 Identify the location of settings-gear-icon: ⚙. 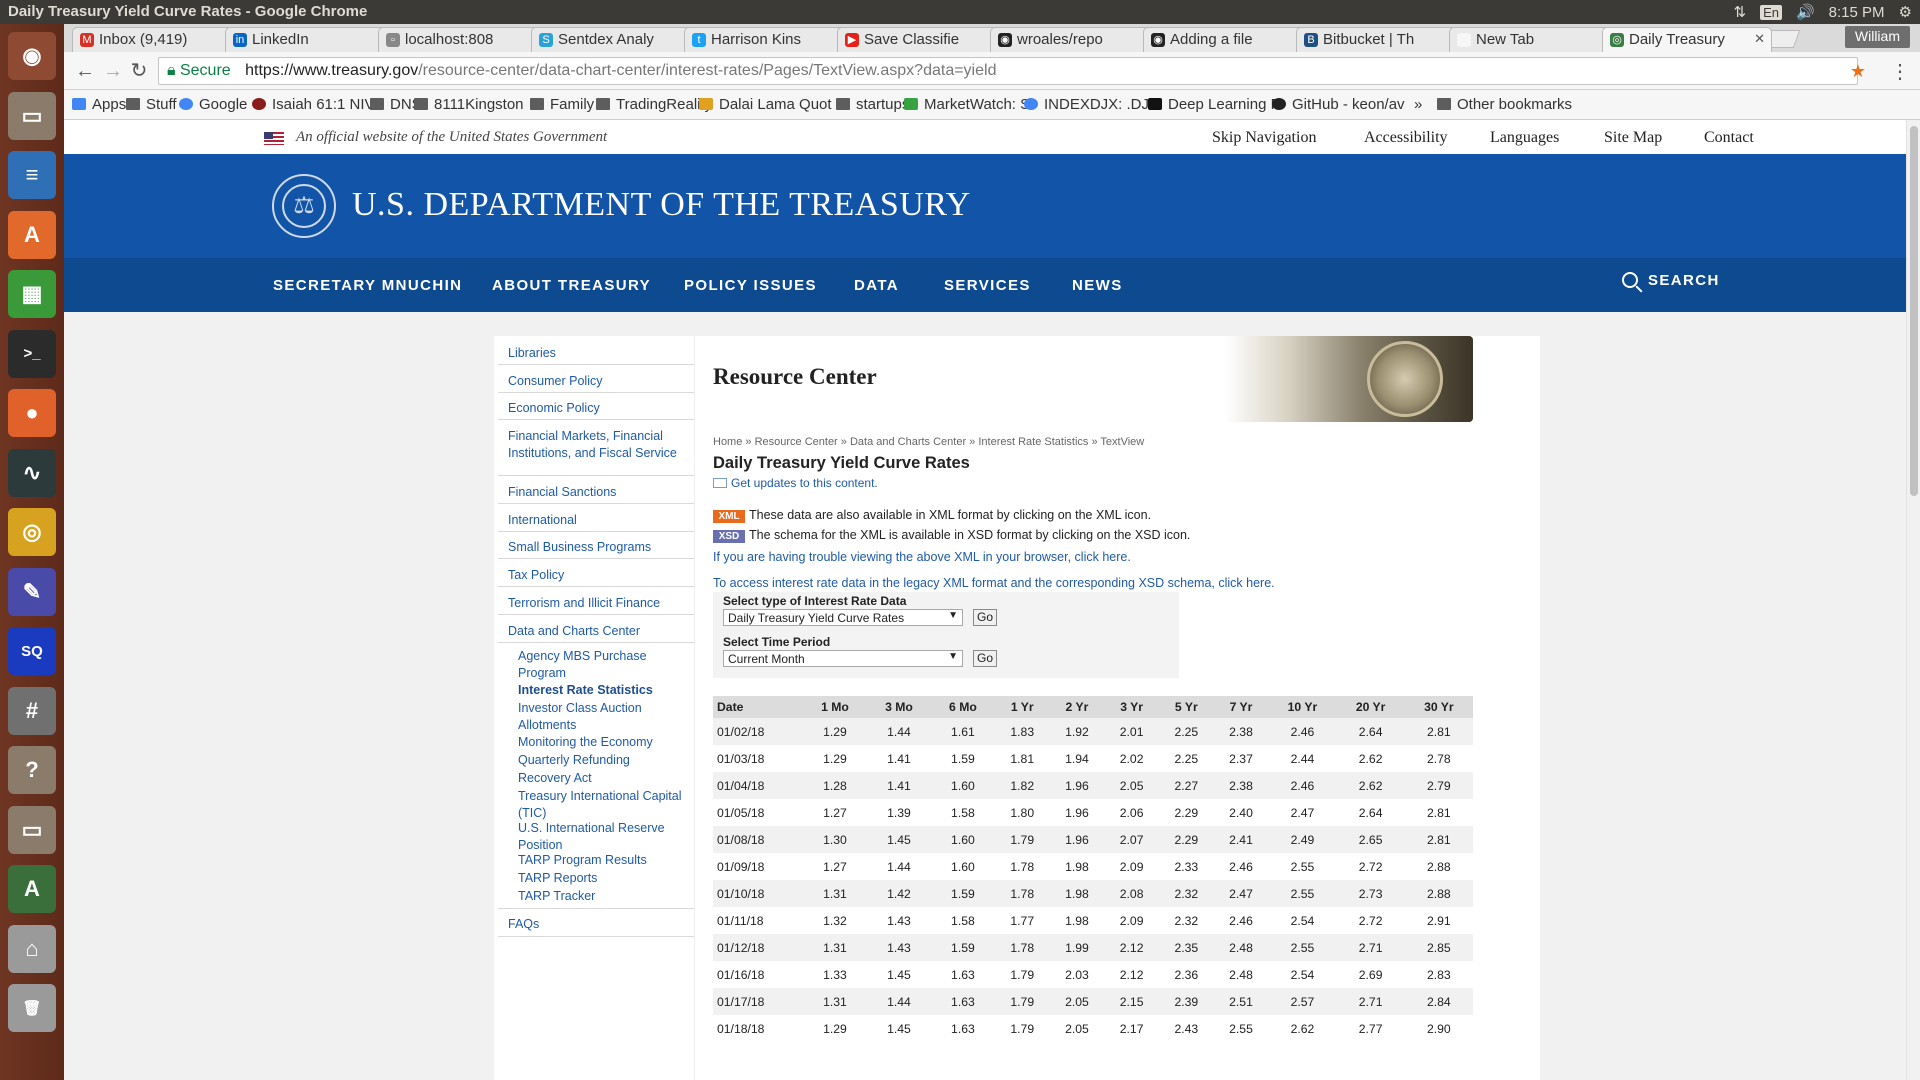
(1905, 12).